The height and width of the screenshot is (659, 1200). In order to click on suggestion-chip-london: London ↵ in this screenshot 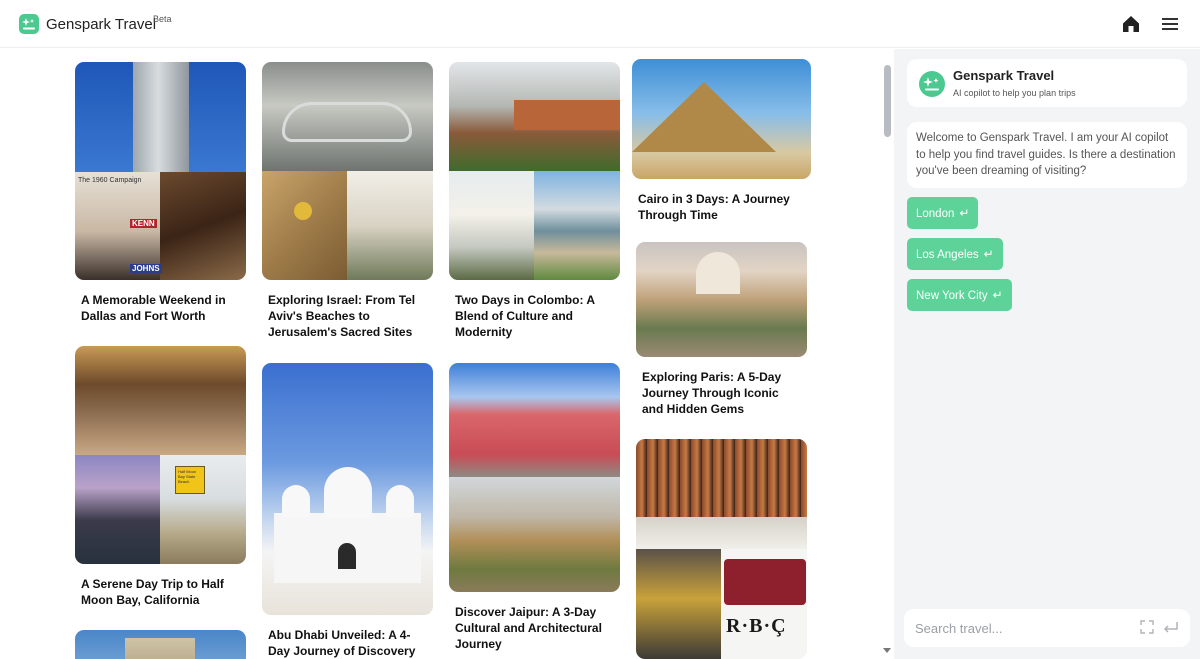, I will do `click(943, 213)`.